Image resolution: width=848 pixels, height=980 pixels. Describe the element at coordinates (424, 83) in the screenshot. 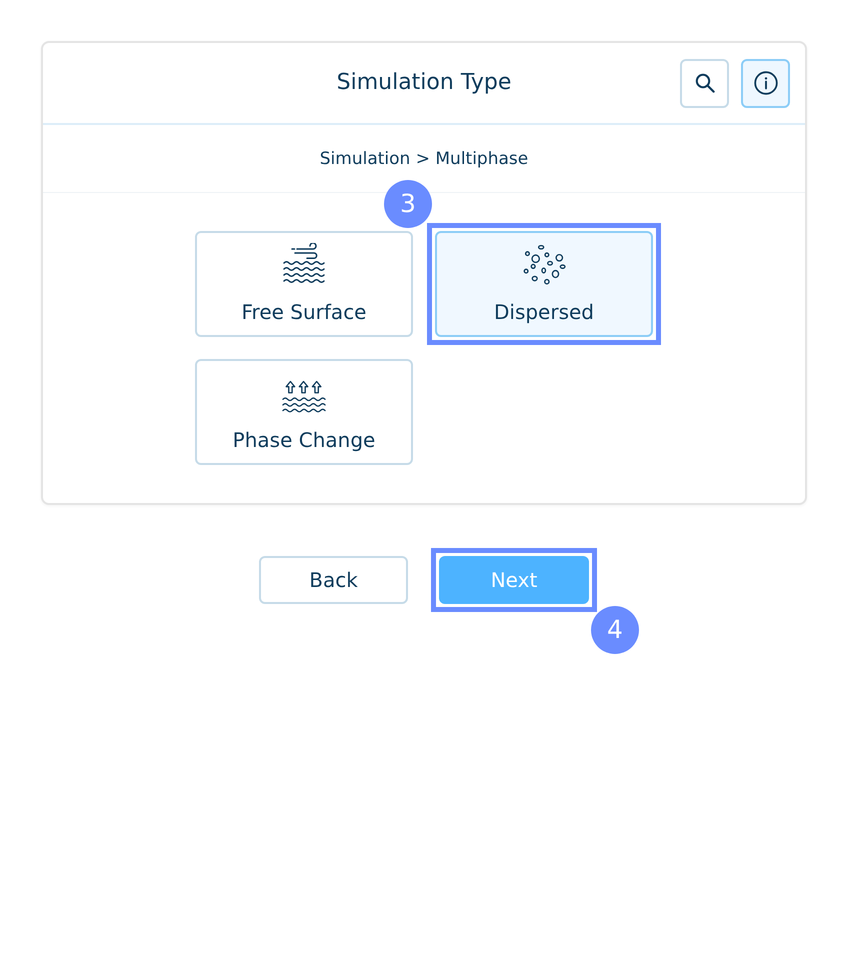

I see `dialog-title: Simulation Type` at that location.